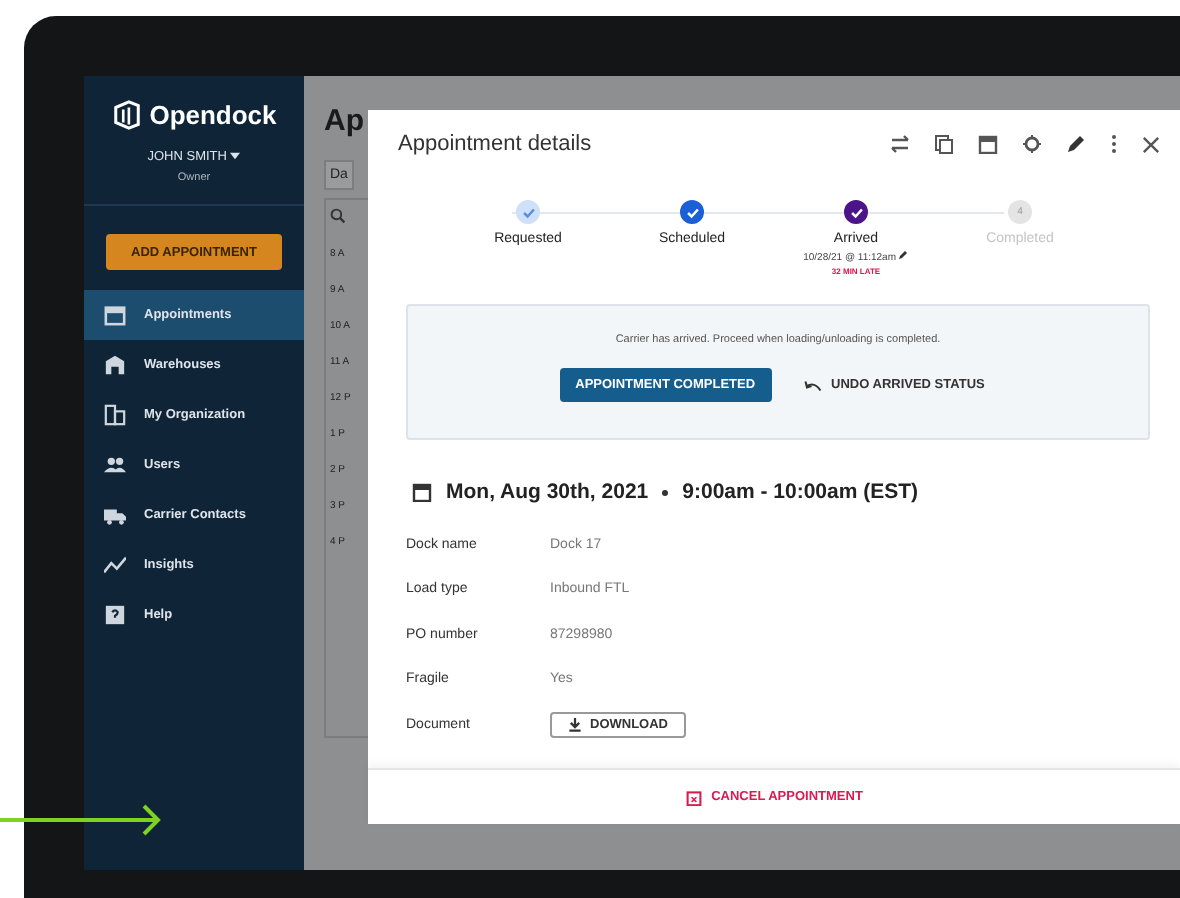  Describe the element at coordinates (495, 144) in the screenshot. I see `dialog-title: Appointment details` at that location.